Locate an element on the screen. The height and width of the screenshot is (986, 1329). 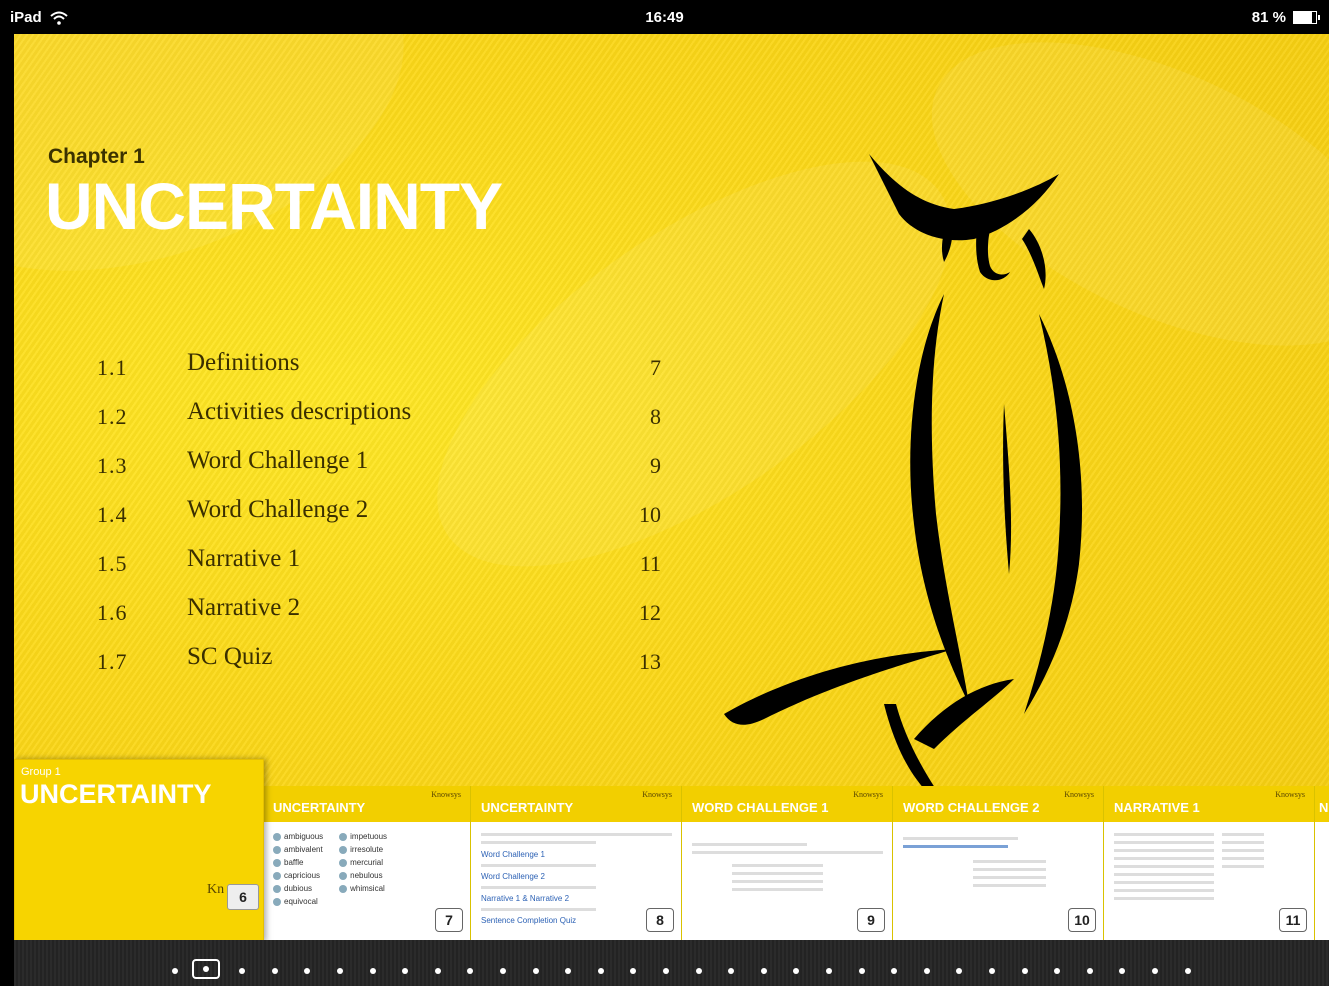
word-item: dubious is located at coordinates (298, 888).